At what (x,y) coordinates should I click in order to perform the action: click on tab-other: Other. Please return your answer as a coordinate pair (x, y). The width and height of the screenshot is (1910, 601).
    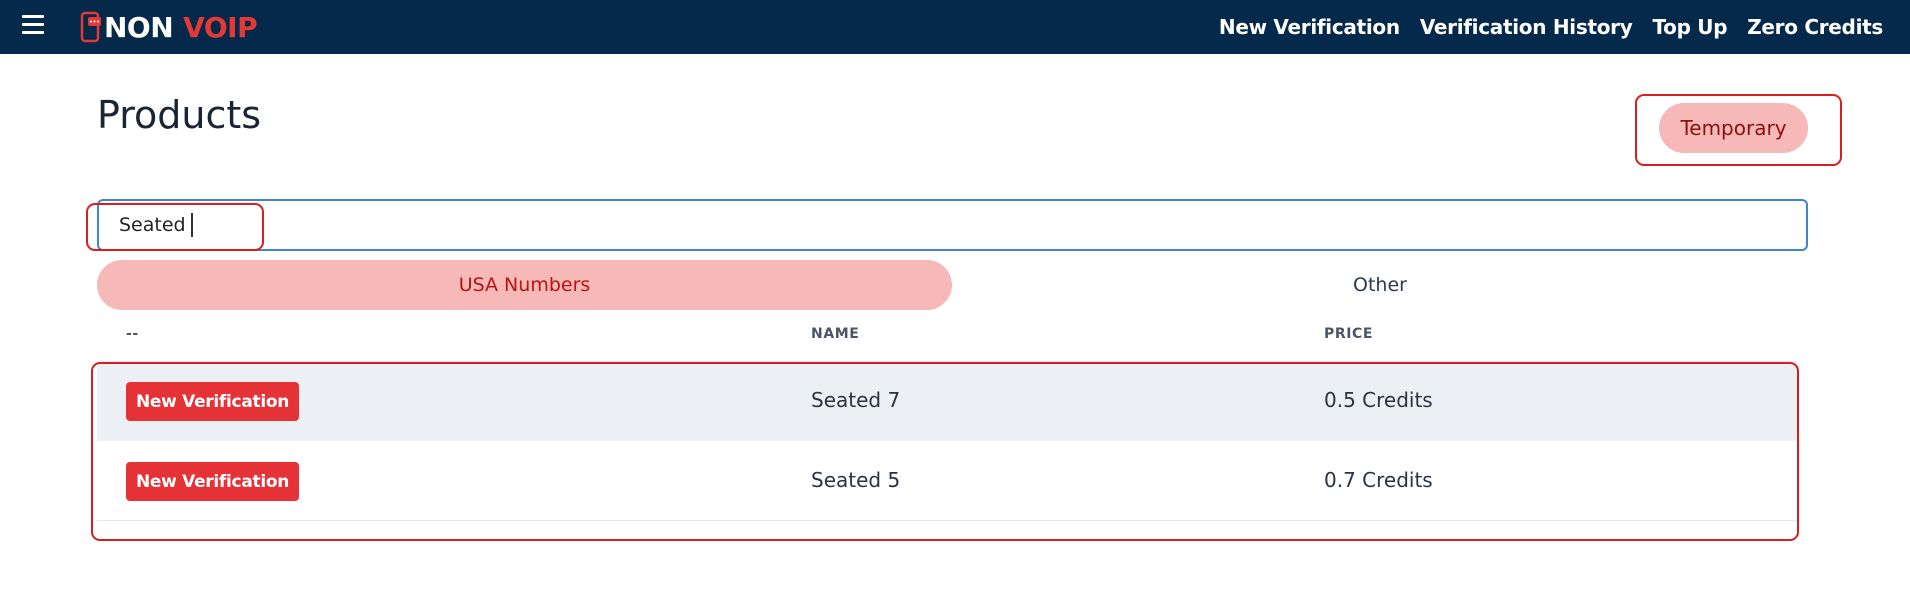
    Looking at the image, I should click on (1380, 285).